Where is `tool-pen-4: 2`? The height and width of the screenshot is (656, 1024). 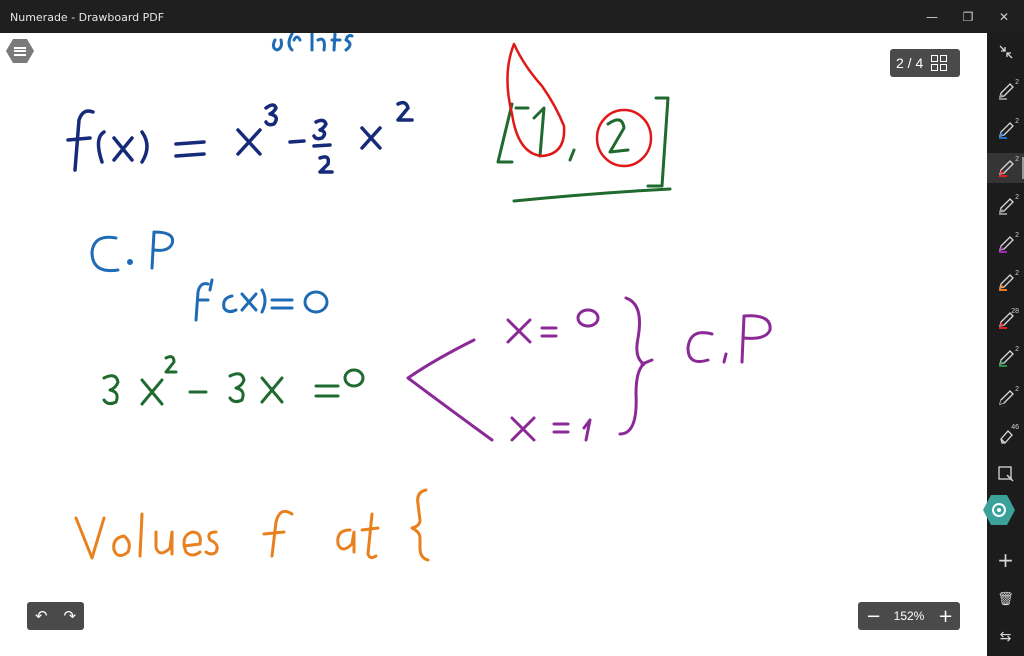
tool-pen-4: 2 is located at coordinates (1005, 206).